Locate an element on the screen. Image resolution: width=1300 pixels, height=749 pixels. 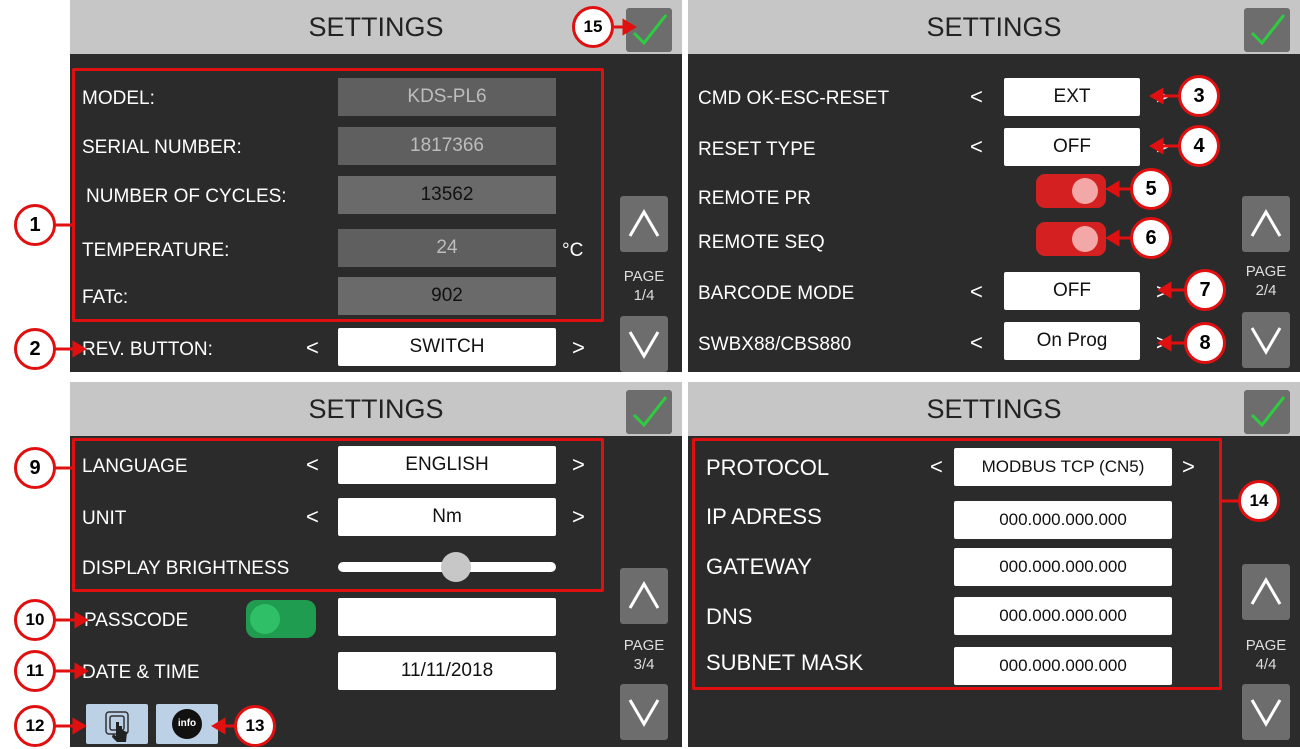
callout-15: 15 is located at coordinates (593, 27).